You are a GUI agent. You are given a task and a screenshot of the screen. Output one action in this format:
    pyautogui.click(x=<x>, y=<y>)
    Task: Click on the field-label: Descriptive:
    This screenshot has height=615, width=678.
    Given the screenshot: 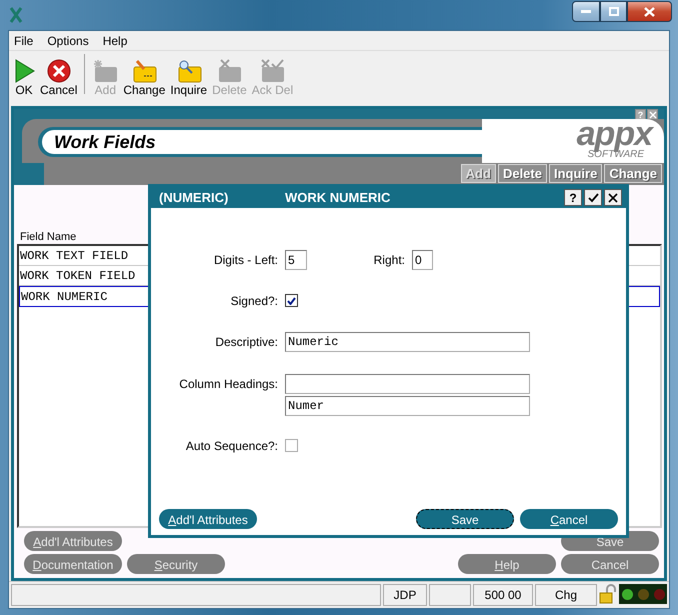 What is the action you would take?
    pyautogui.click(x=246, y=342)
    